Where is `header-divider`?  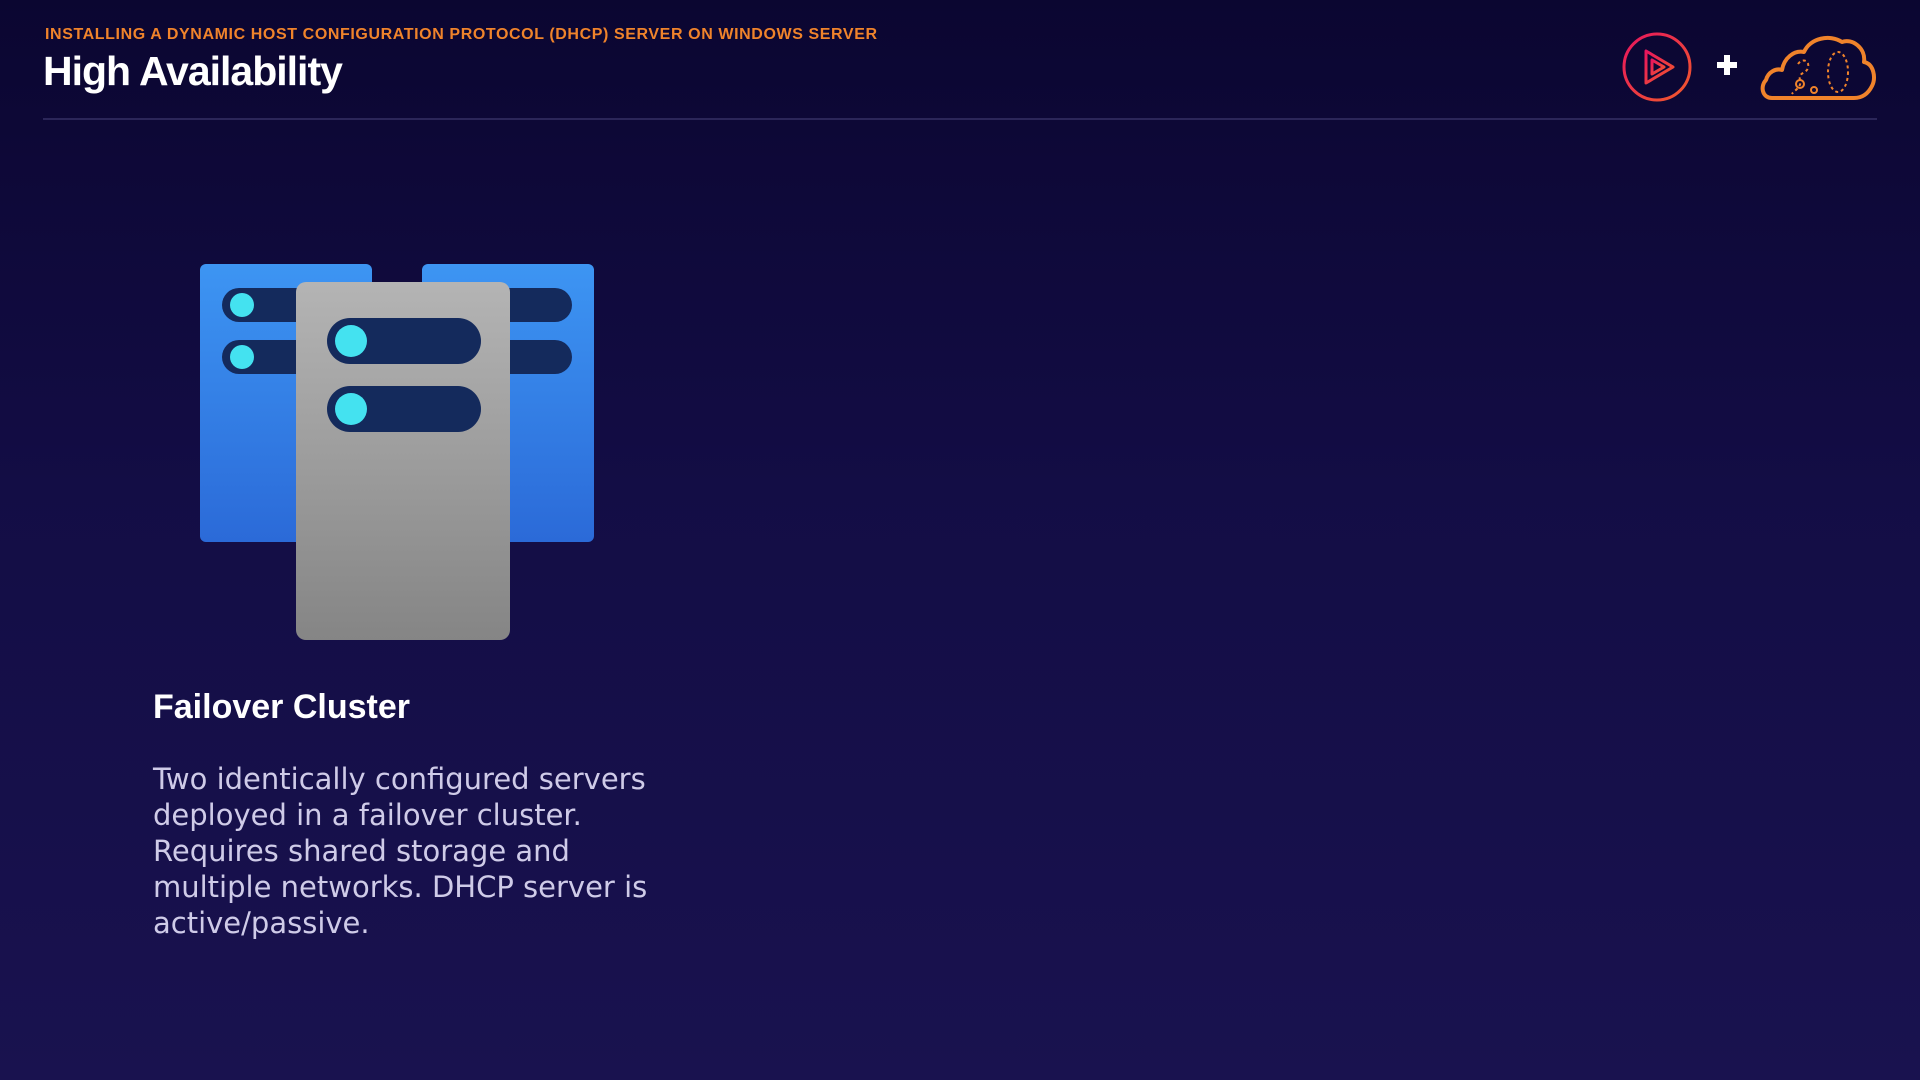
header-divider is located at coordinates (960, 119).